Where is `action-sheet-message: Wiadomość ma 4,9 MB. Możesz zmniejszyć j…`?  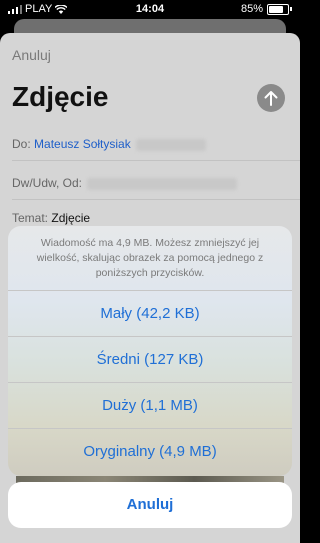
action-sheet-message: Wiadomość ma 4,9 MB. Możesz zmniejszyć j… is located at coordinates (150, 258).